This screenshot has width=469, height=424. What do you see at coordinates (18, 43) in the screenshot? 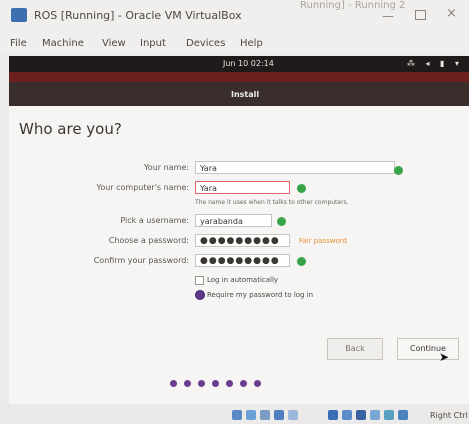
I see `menu-file: File` at bounding box center [18, 43].